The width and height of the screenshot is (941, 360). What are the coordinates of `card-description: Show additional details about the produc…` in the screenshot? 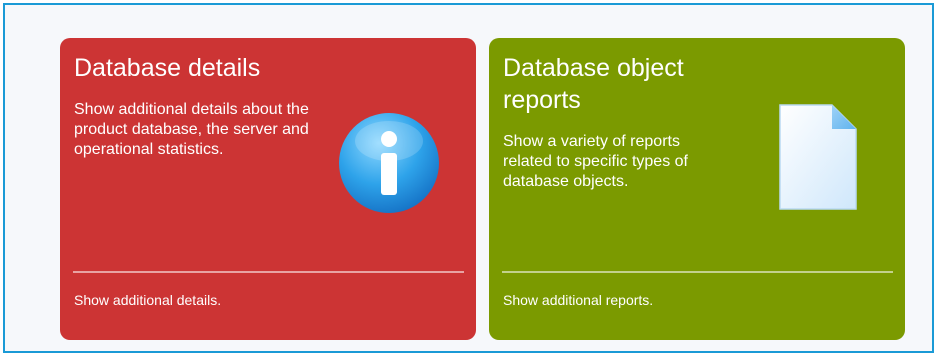 It's located at (191, 129).